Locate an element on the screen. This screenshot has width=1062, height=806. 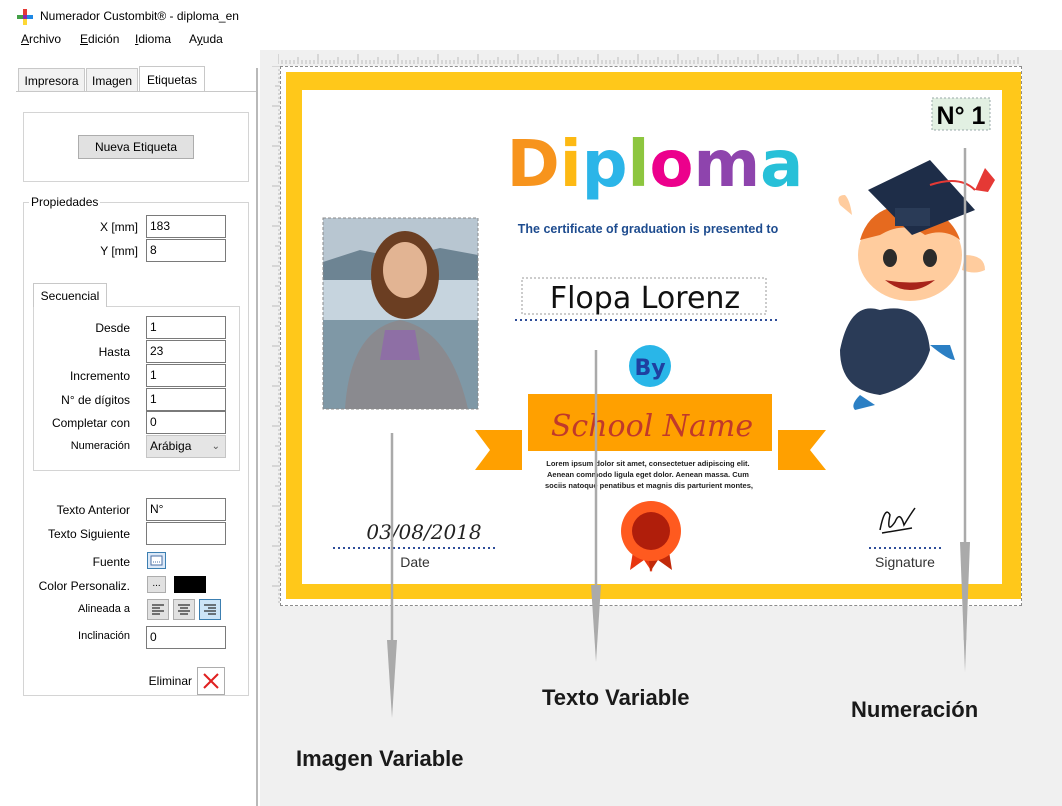
caption-numeracion: Numeración is located at coordinates (915, 709).